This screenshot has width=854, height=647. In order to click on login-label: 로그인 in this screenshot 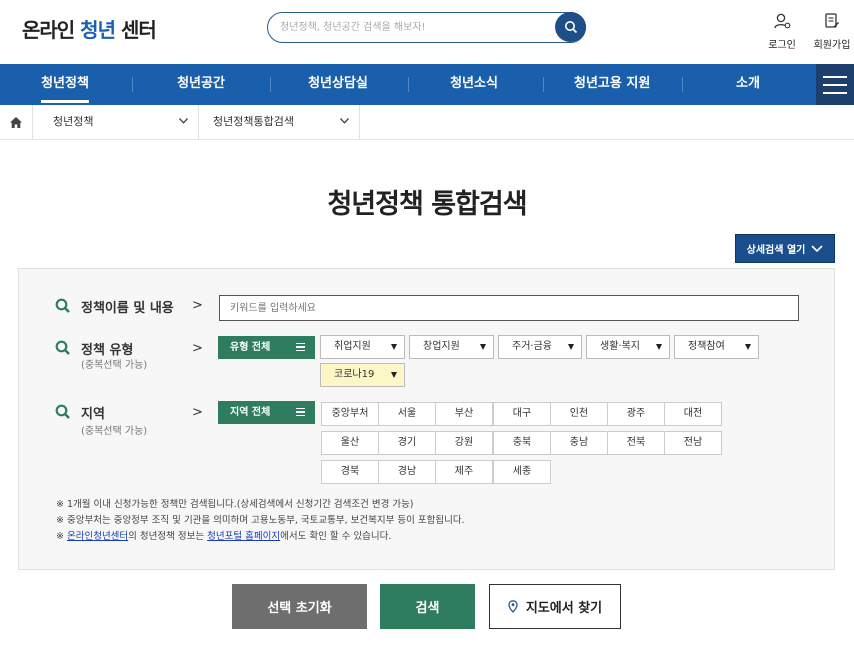, I will do `click(782, 45)`.